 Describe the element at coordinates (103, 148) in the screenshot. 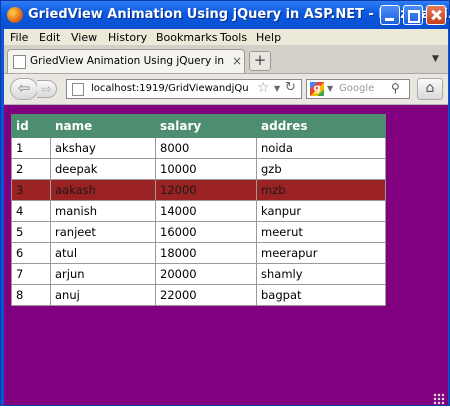

I see `cell-name: akshay` at that location.